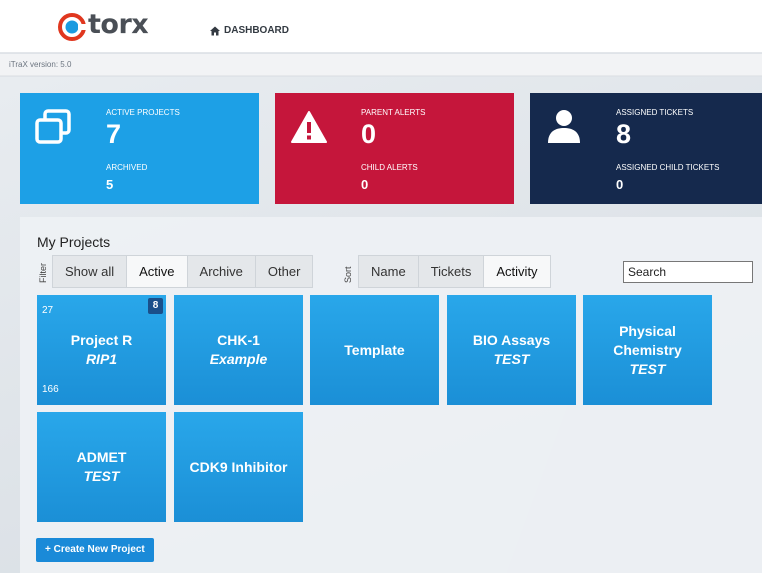  What do you see at coordinates (389, 271) in the screenshot?
I see `sort-name: Name` at bounding box center [389, 271].